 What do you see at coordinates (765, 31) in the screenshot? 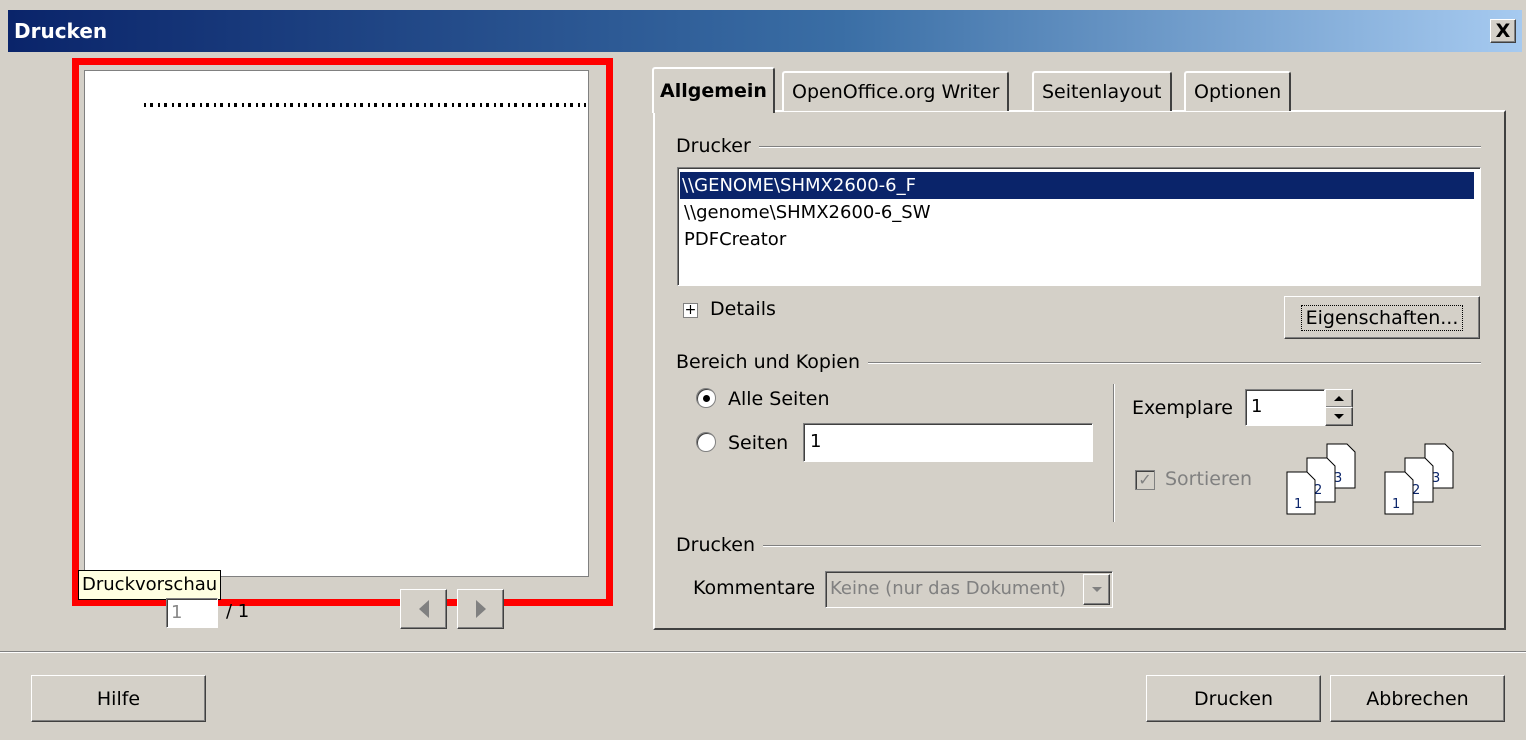
I see `title-bar: Drucken X` at bounding box center [765, 31].